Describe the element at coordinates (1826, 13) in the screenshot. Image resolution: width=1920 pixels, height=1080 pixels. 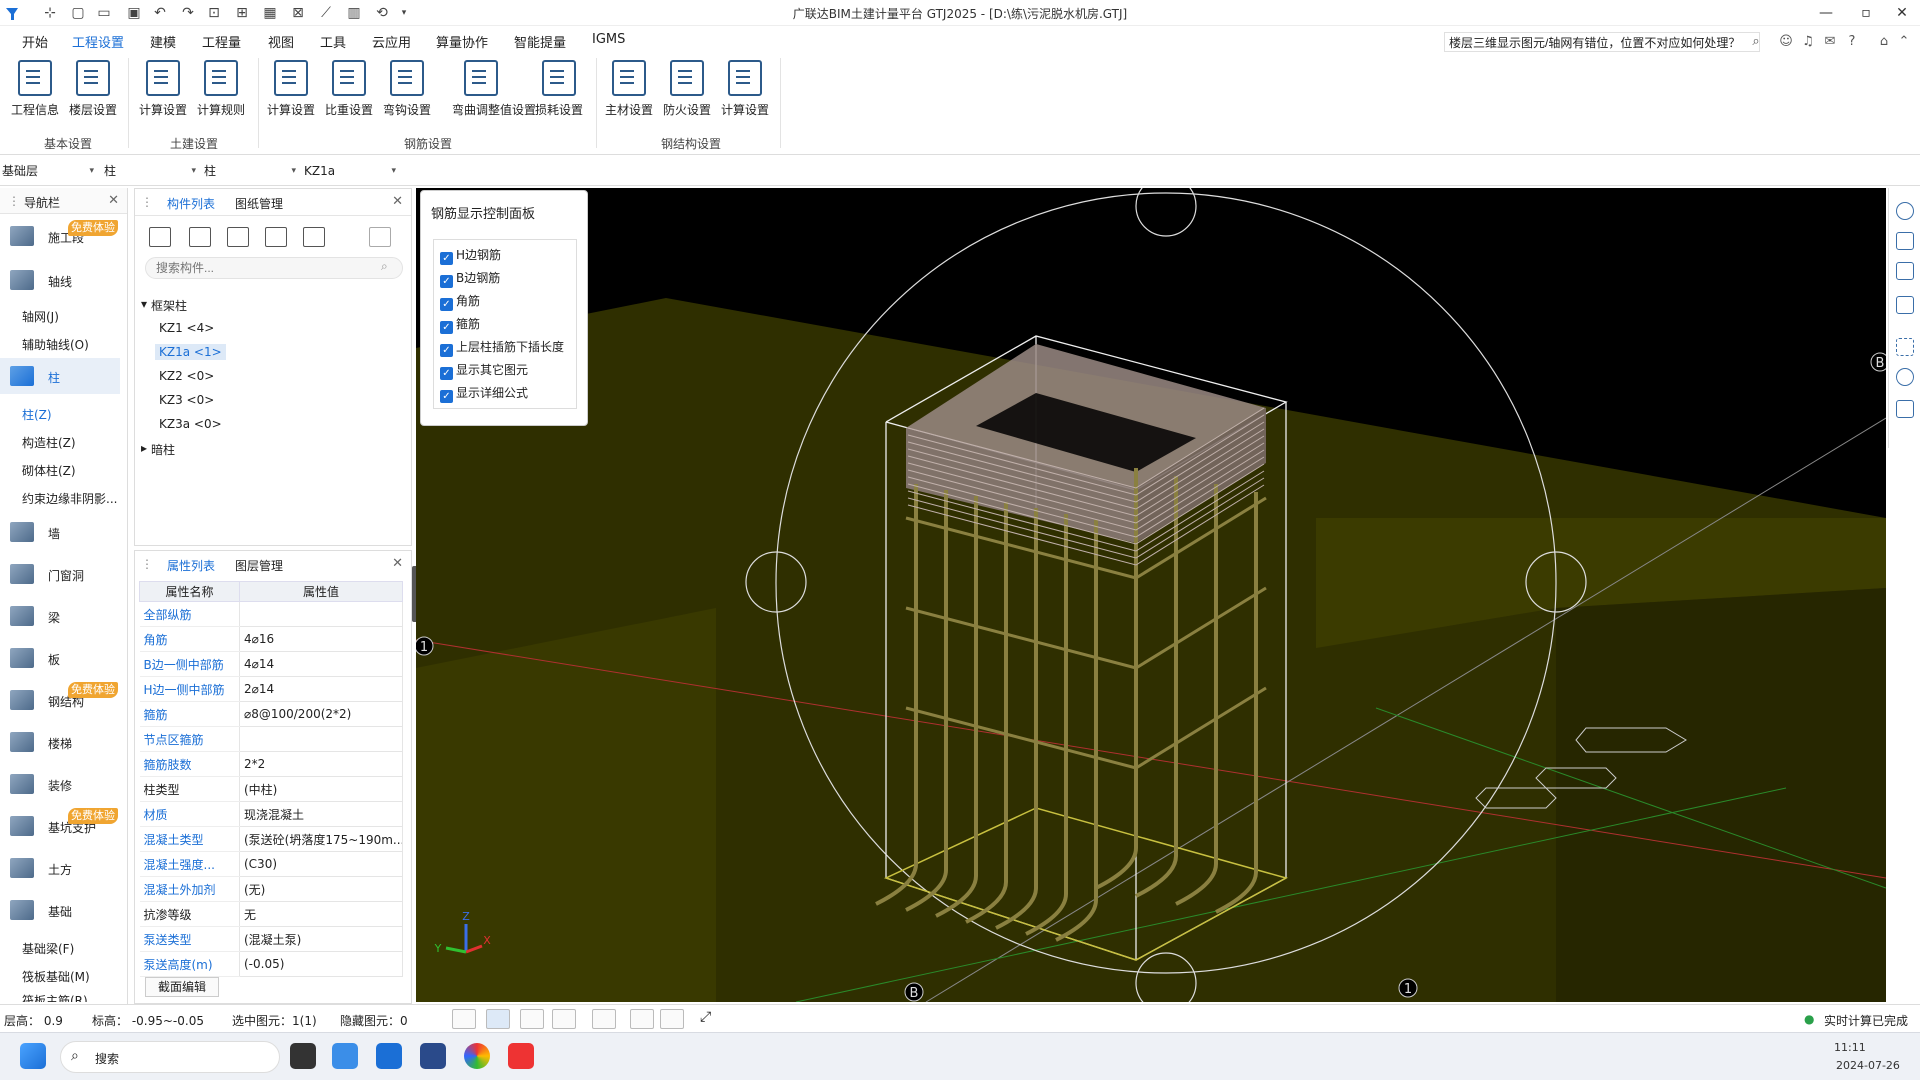
I see `minimize-button: —` at that location.